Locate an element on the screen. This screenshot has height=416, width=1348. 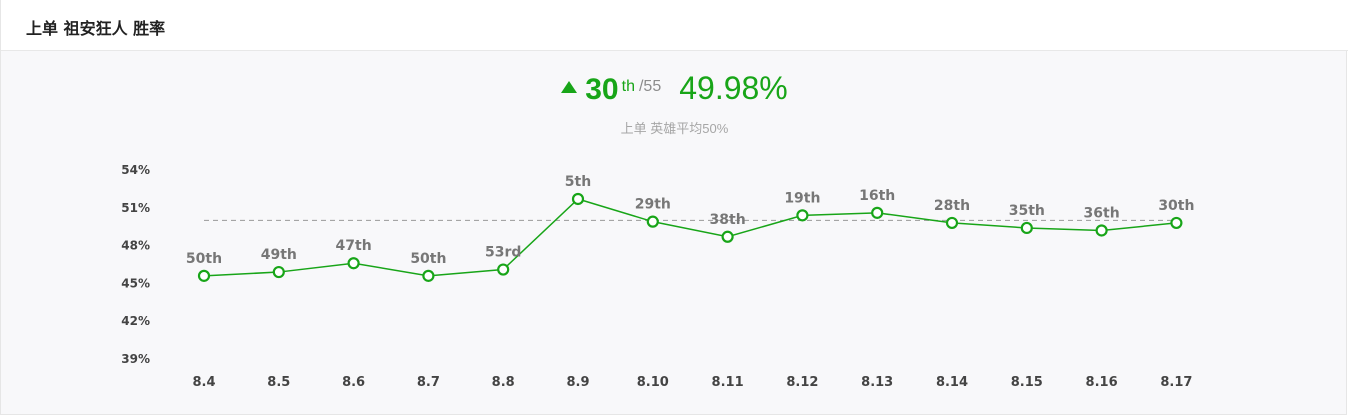
data-point-label: 28th is located at coordinates (952, 206).